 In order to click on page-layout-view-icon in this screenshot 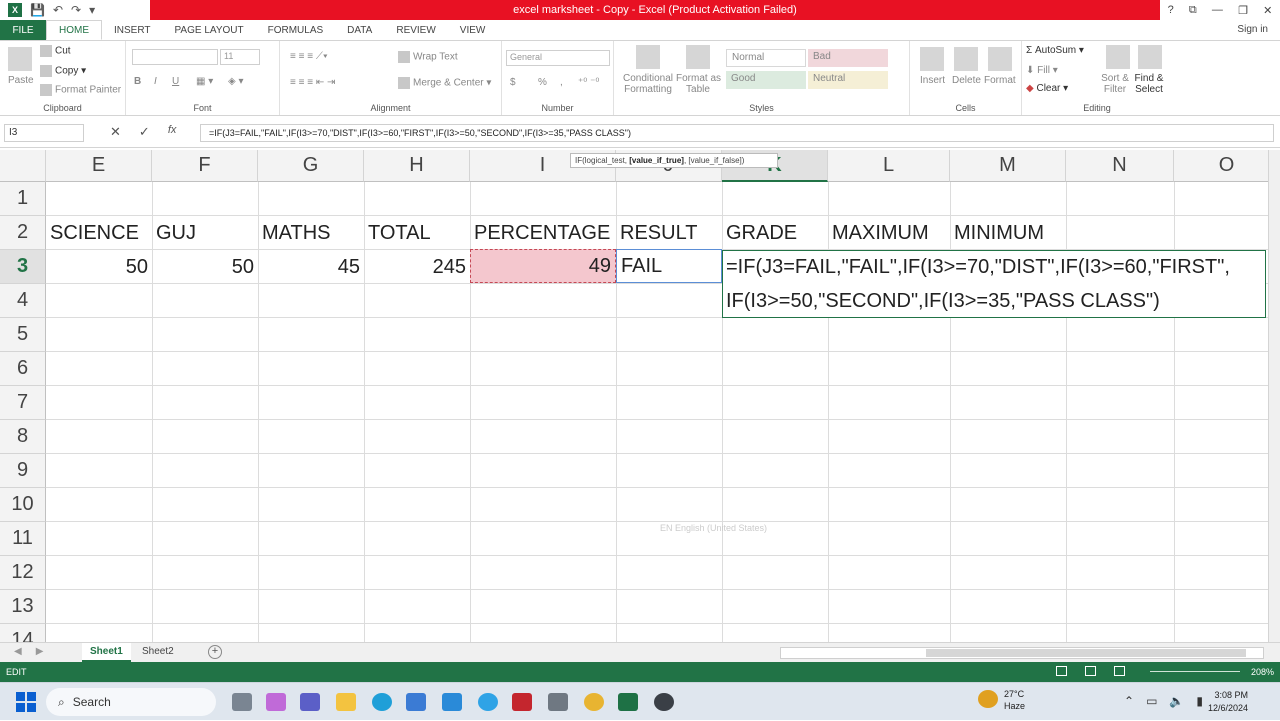, I will do `click(1090, 671)`.